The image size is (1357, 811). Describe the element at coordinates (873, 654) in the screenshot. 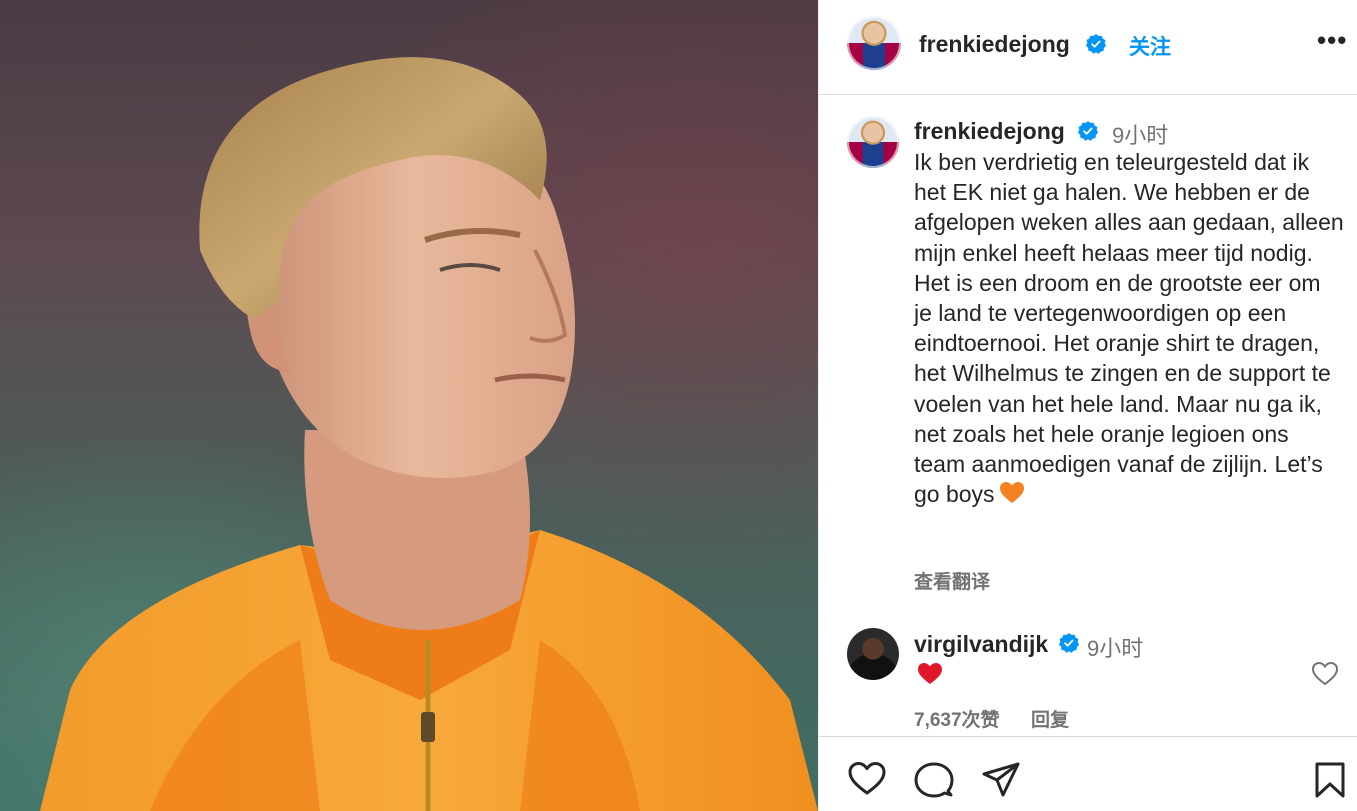

I see `commenter-avatar` at that location.